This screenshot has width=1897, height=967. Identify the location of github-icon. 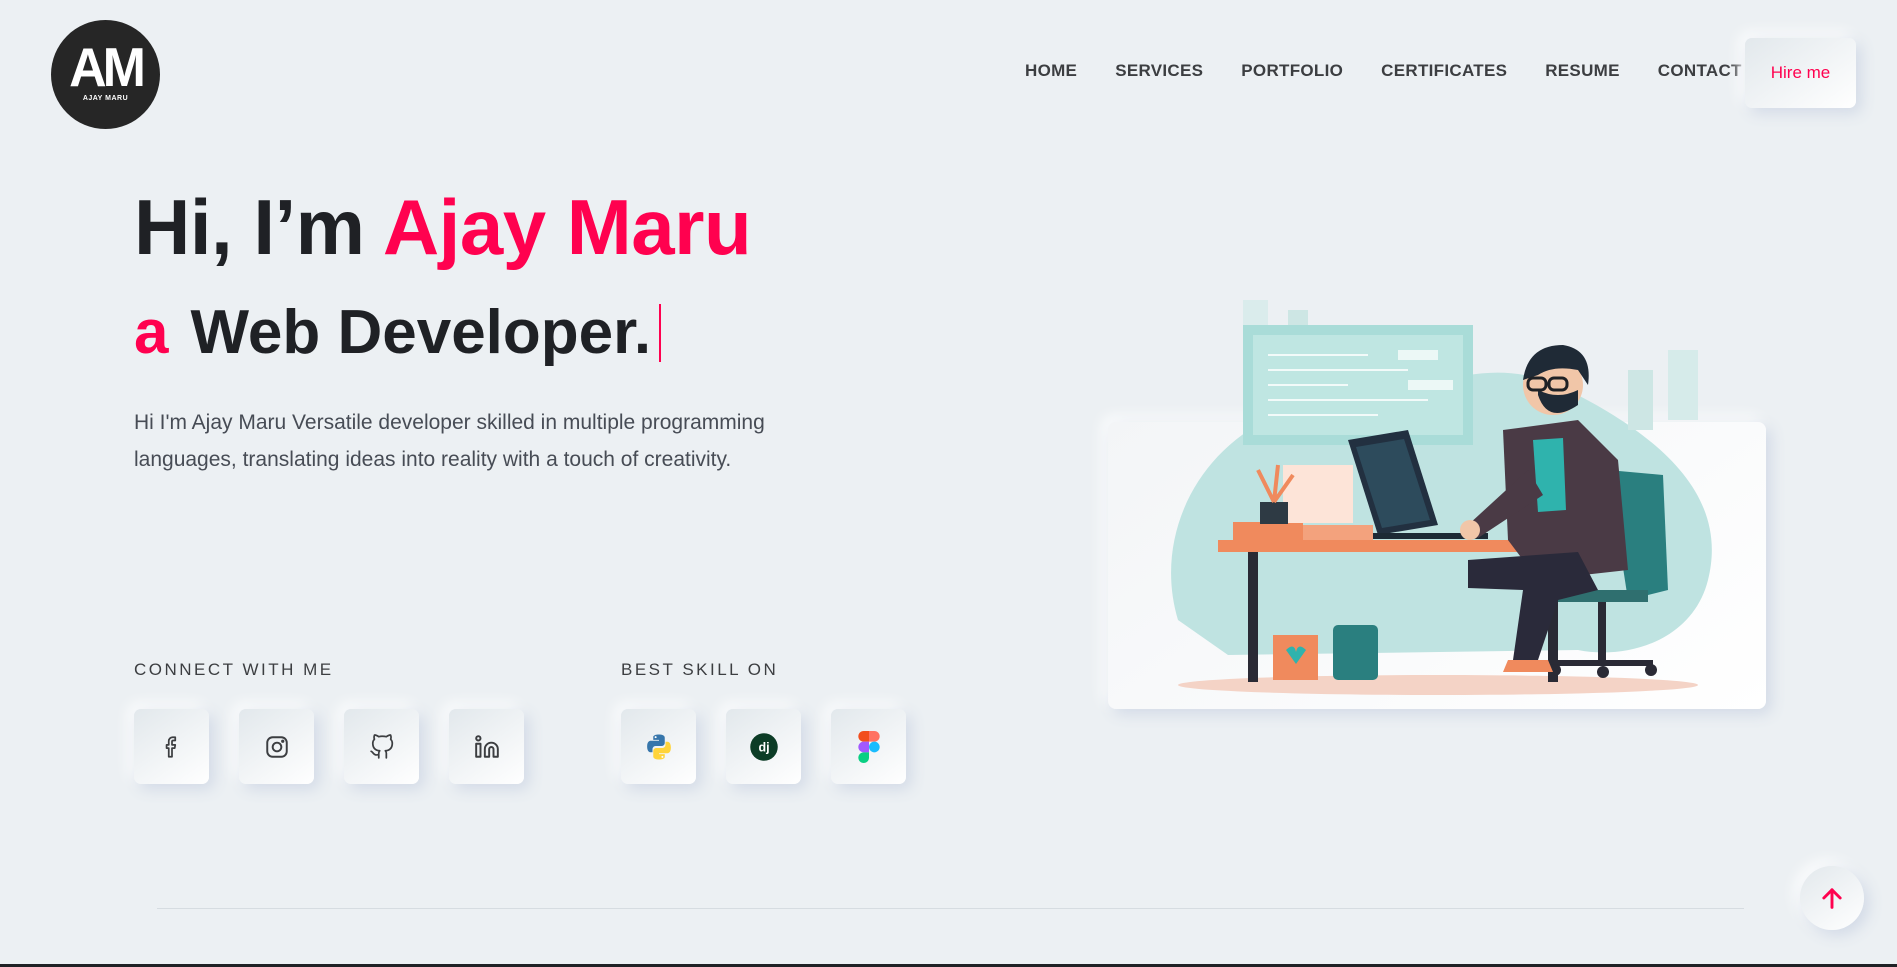
(381, 746).